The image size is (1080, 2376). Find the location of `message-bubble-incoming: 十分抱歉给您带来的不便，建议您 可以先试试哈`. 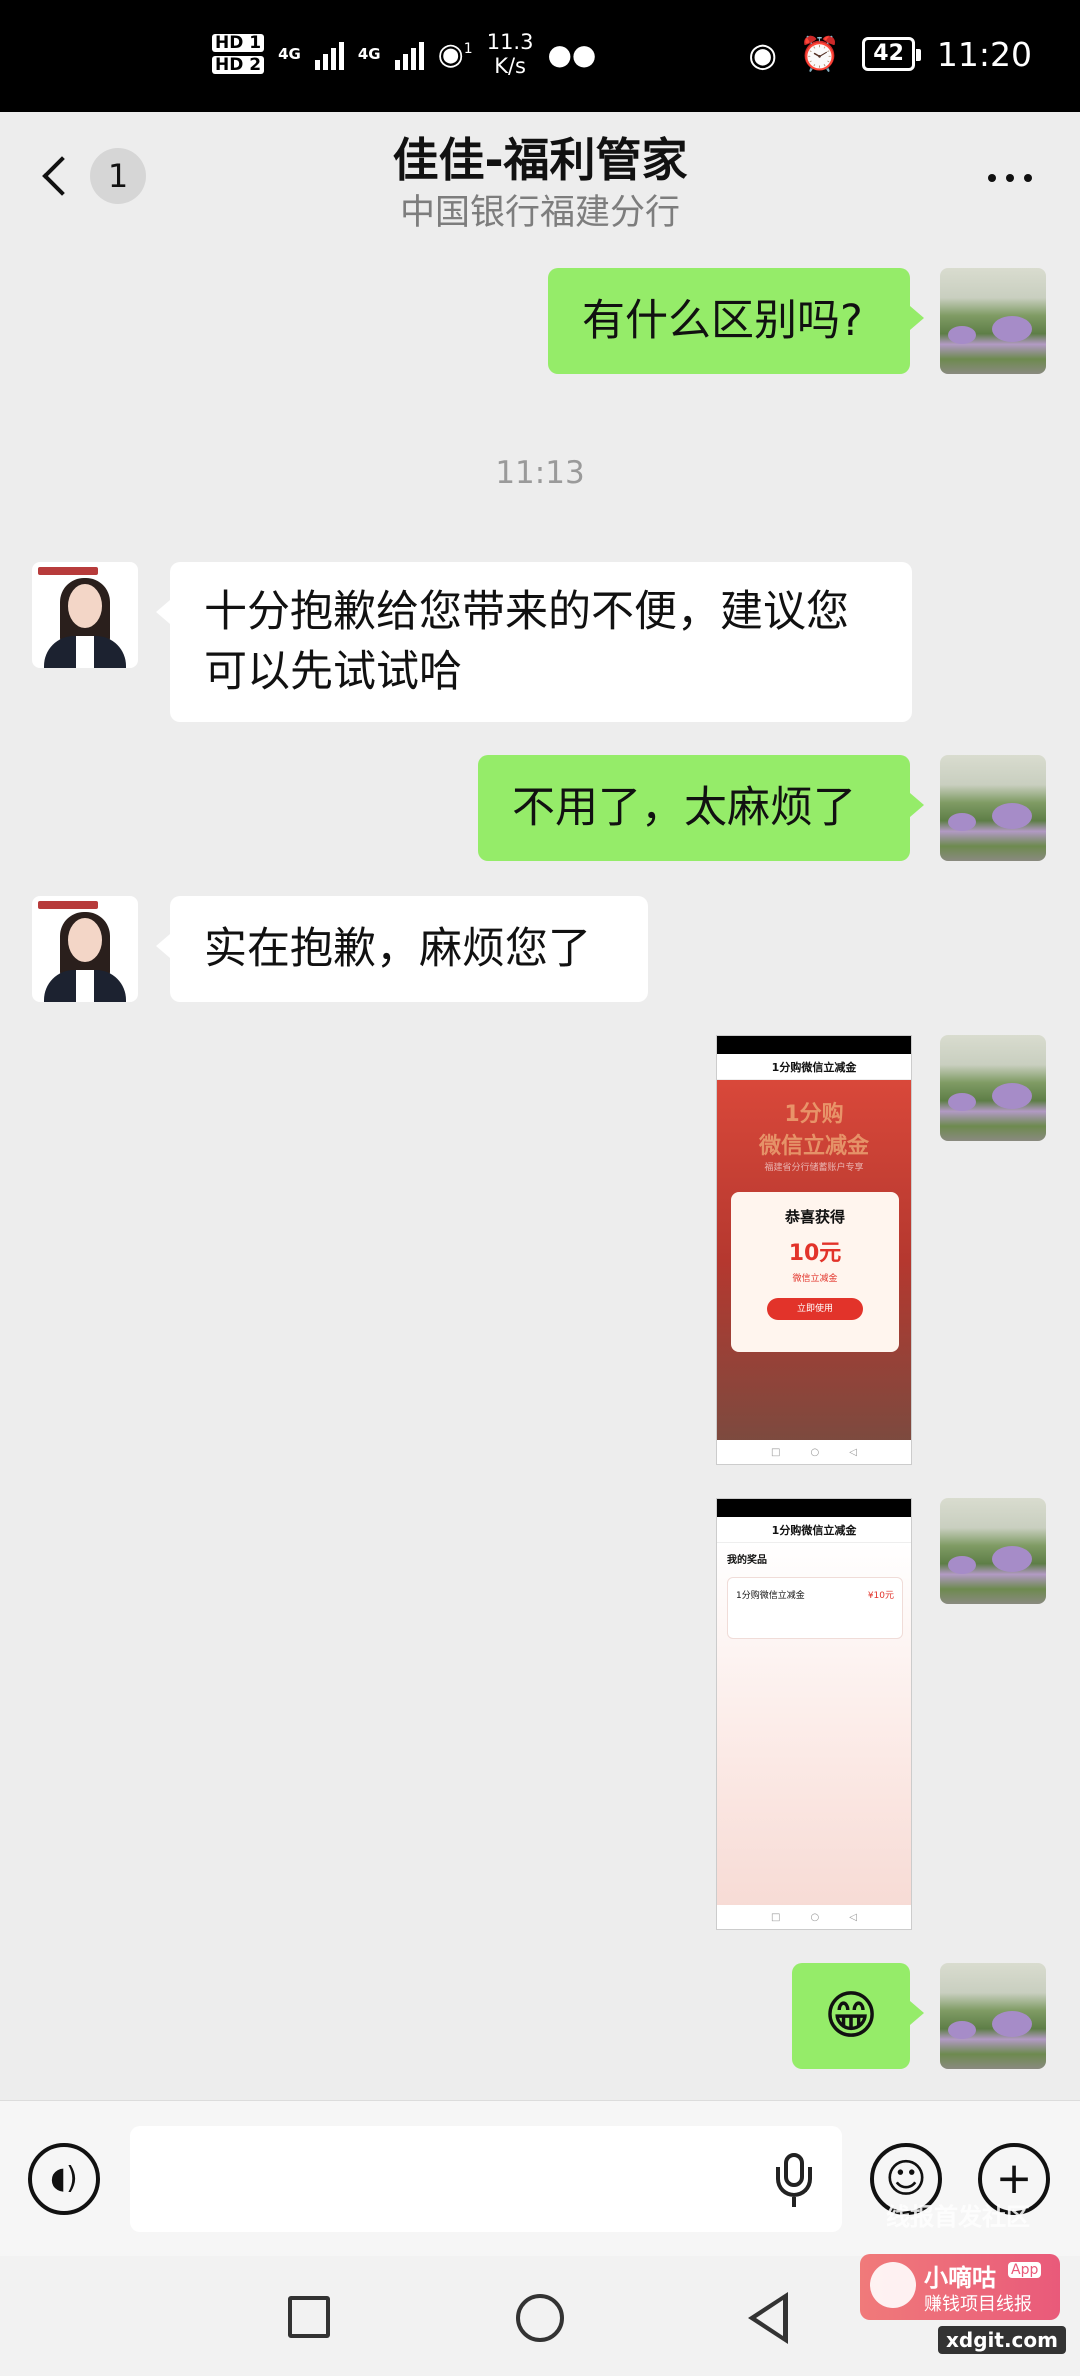

message-bubble-incoming: 十分抱歉给您带来的不便，建议您 可以先试试哈 is located at coordinates (534, 642).